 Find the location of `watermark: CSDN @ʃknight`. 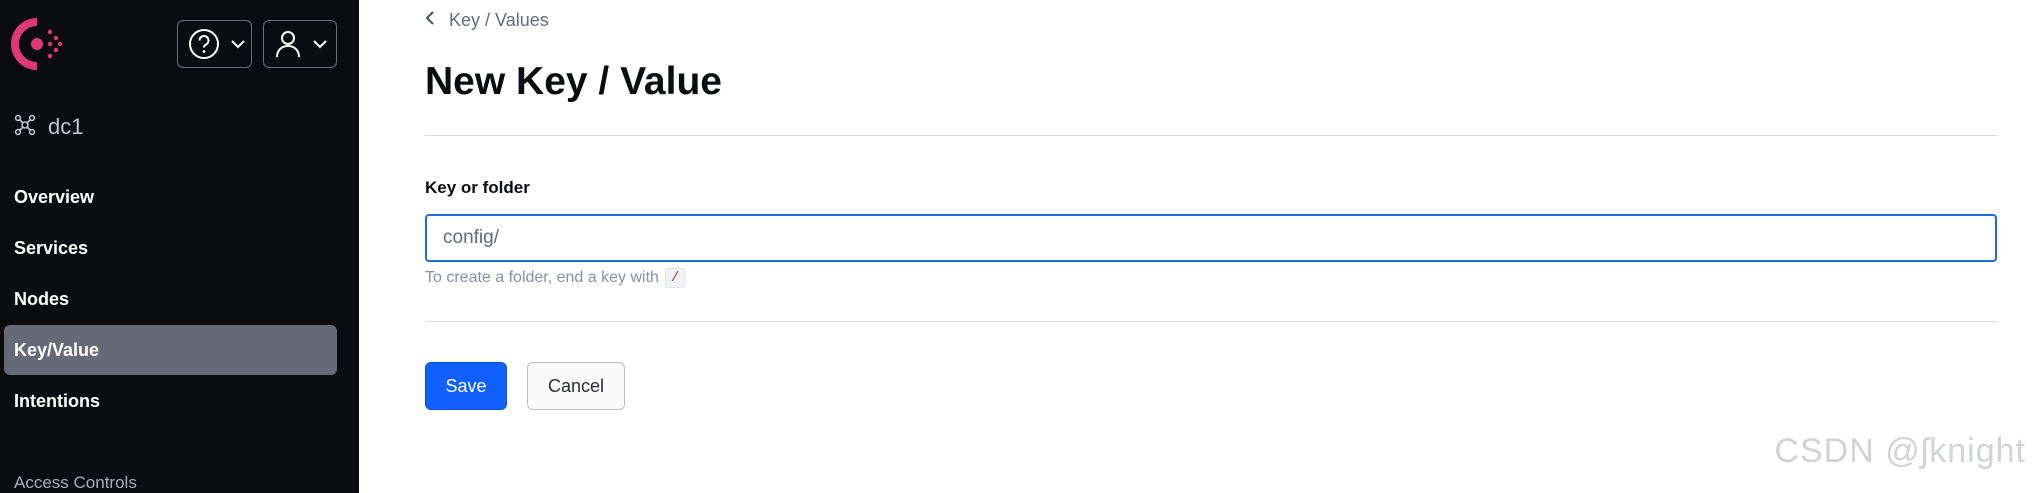

watermark: CSDN @ʃknight is located at coordinates (1900, 451).